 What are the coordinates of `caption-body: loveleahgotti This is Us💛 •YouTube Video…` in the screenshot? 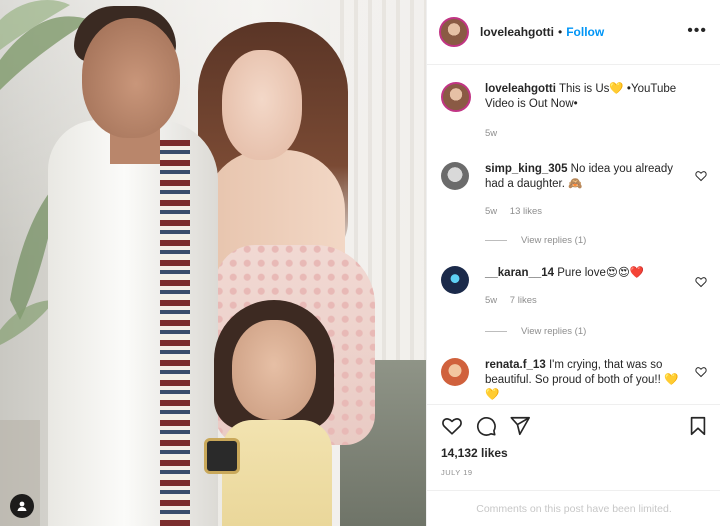 It's located at (583, 97).